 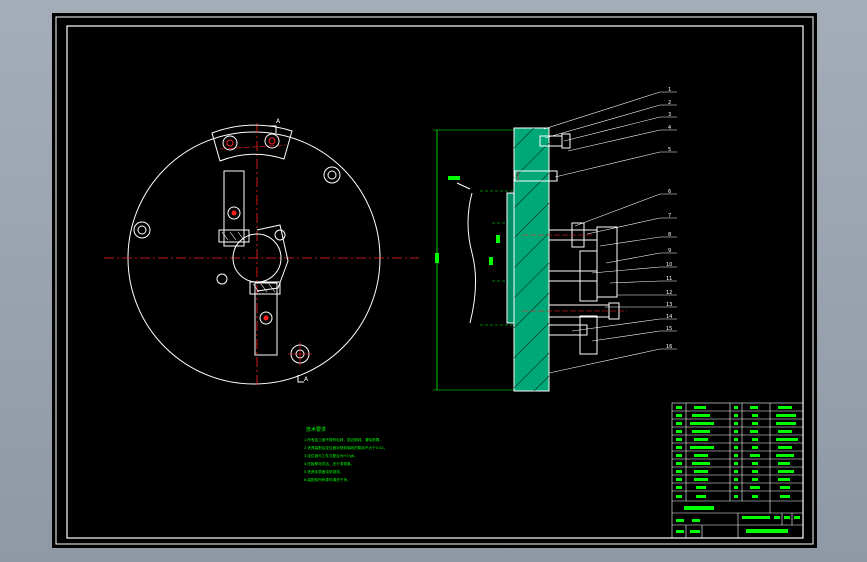 What do you see at coordinates (669, 293) in the screenshot?
I see `svg-text: 12` at bounding box center [669, 293].